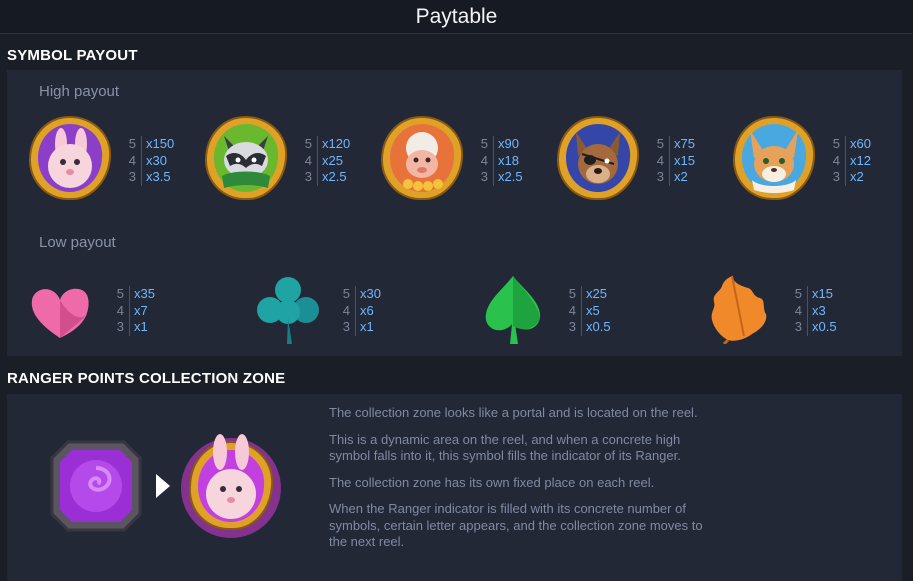 The image size is (913, 581). I want to click on low-symbol-4-payouts: 5 x15 4 x3 3 x0.5, so click(815, 311).